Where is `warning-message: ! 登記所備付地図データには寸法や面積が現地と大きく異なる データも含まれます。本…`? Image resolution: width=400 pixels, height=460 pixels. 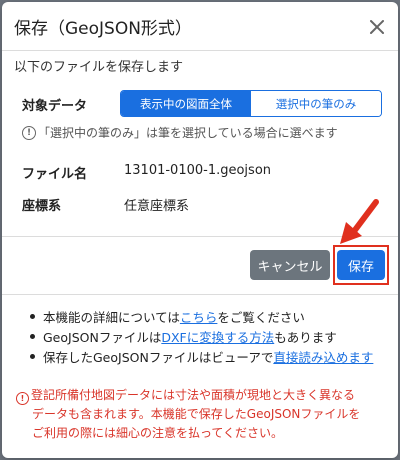 warning-message: ! 登記所備付地図データには寸法や面積が現地と大きく異なる データも含まれます。本… is located at coordinates (201, 414).